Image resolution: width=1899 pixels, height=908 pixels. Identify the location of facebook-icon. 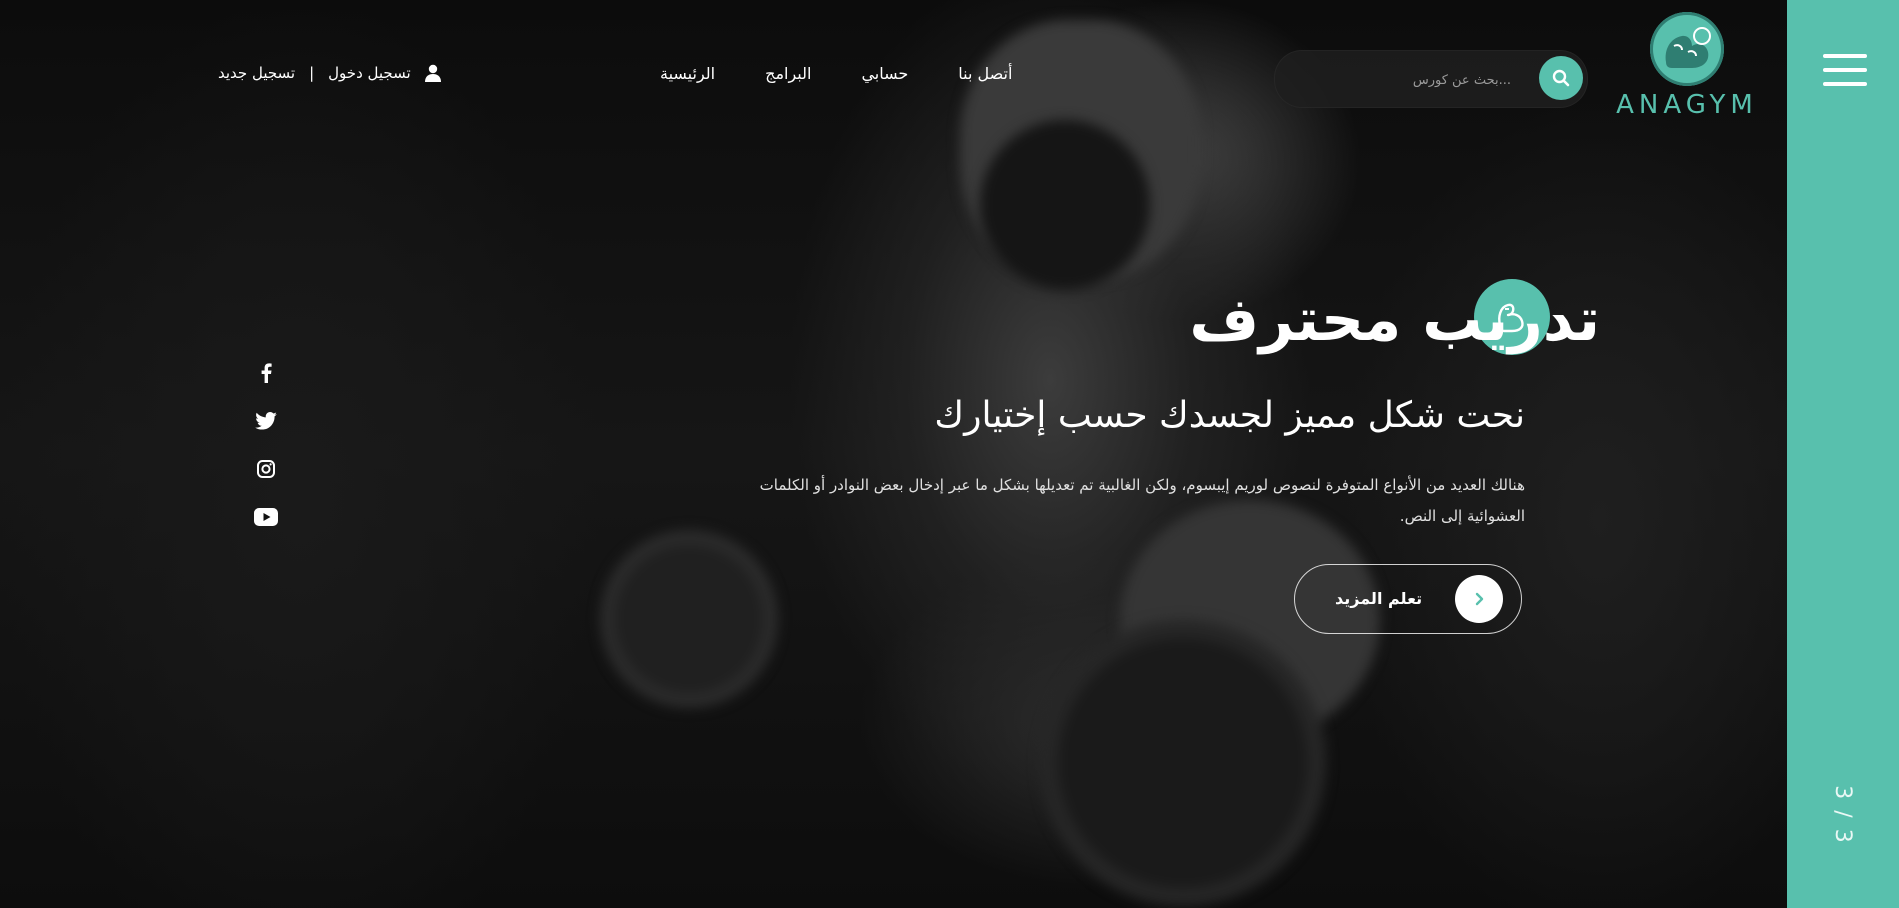
(266, 373).